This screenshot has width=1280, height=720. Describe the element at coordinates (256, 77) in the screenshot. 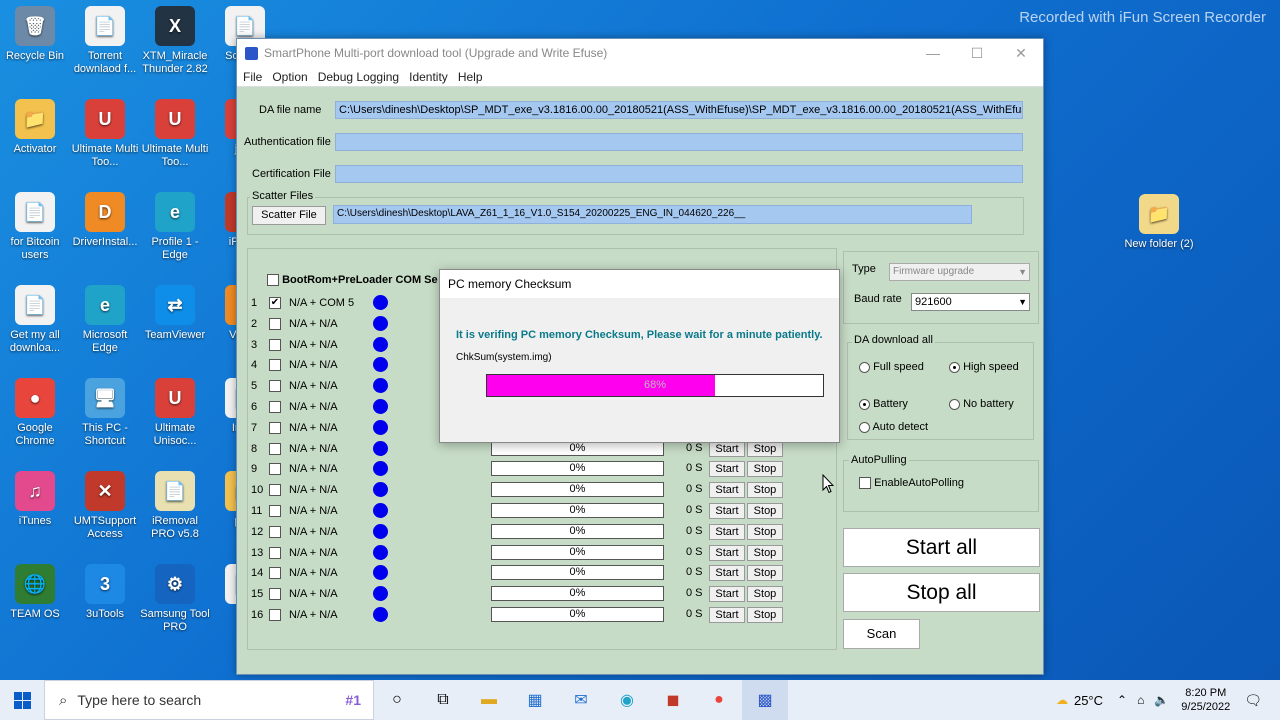

I see `menu-file: File` at that location.